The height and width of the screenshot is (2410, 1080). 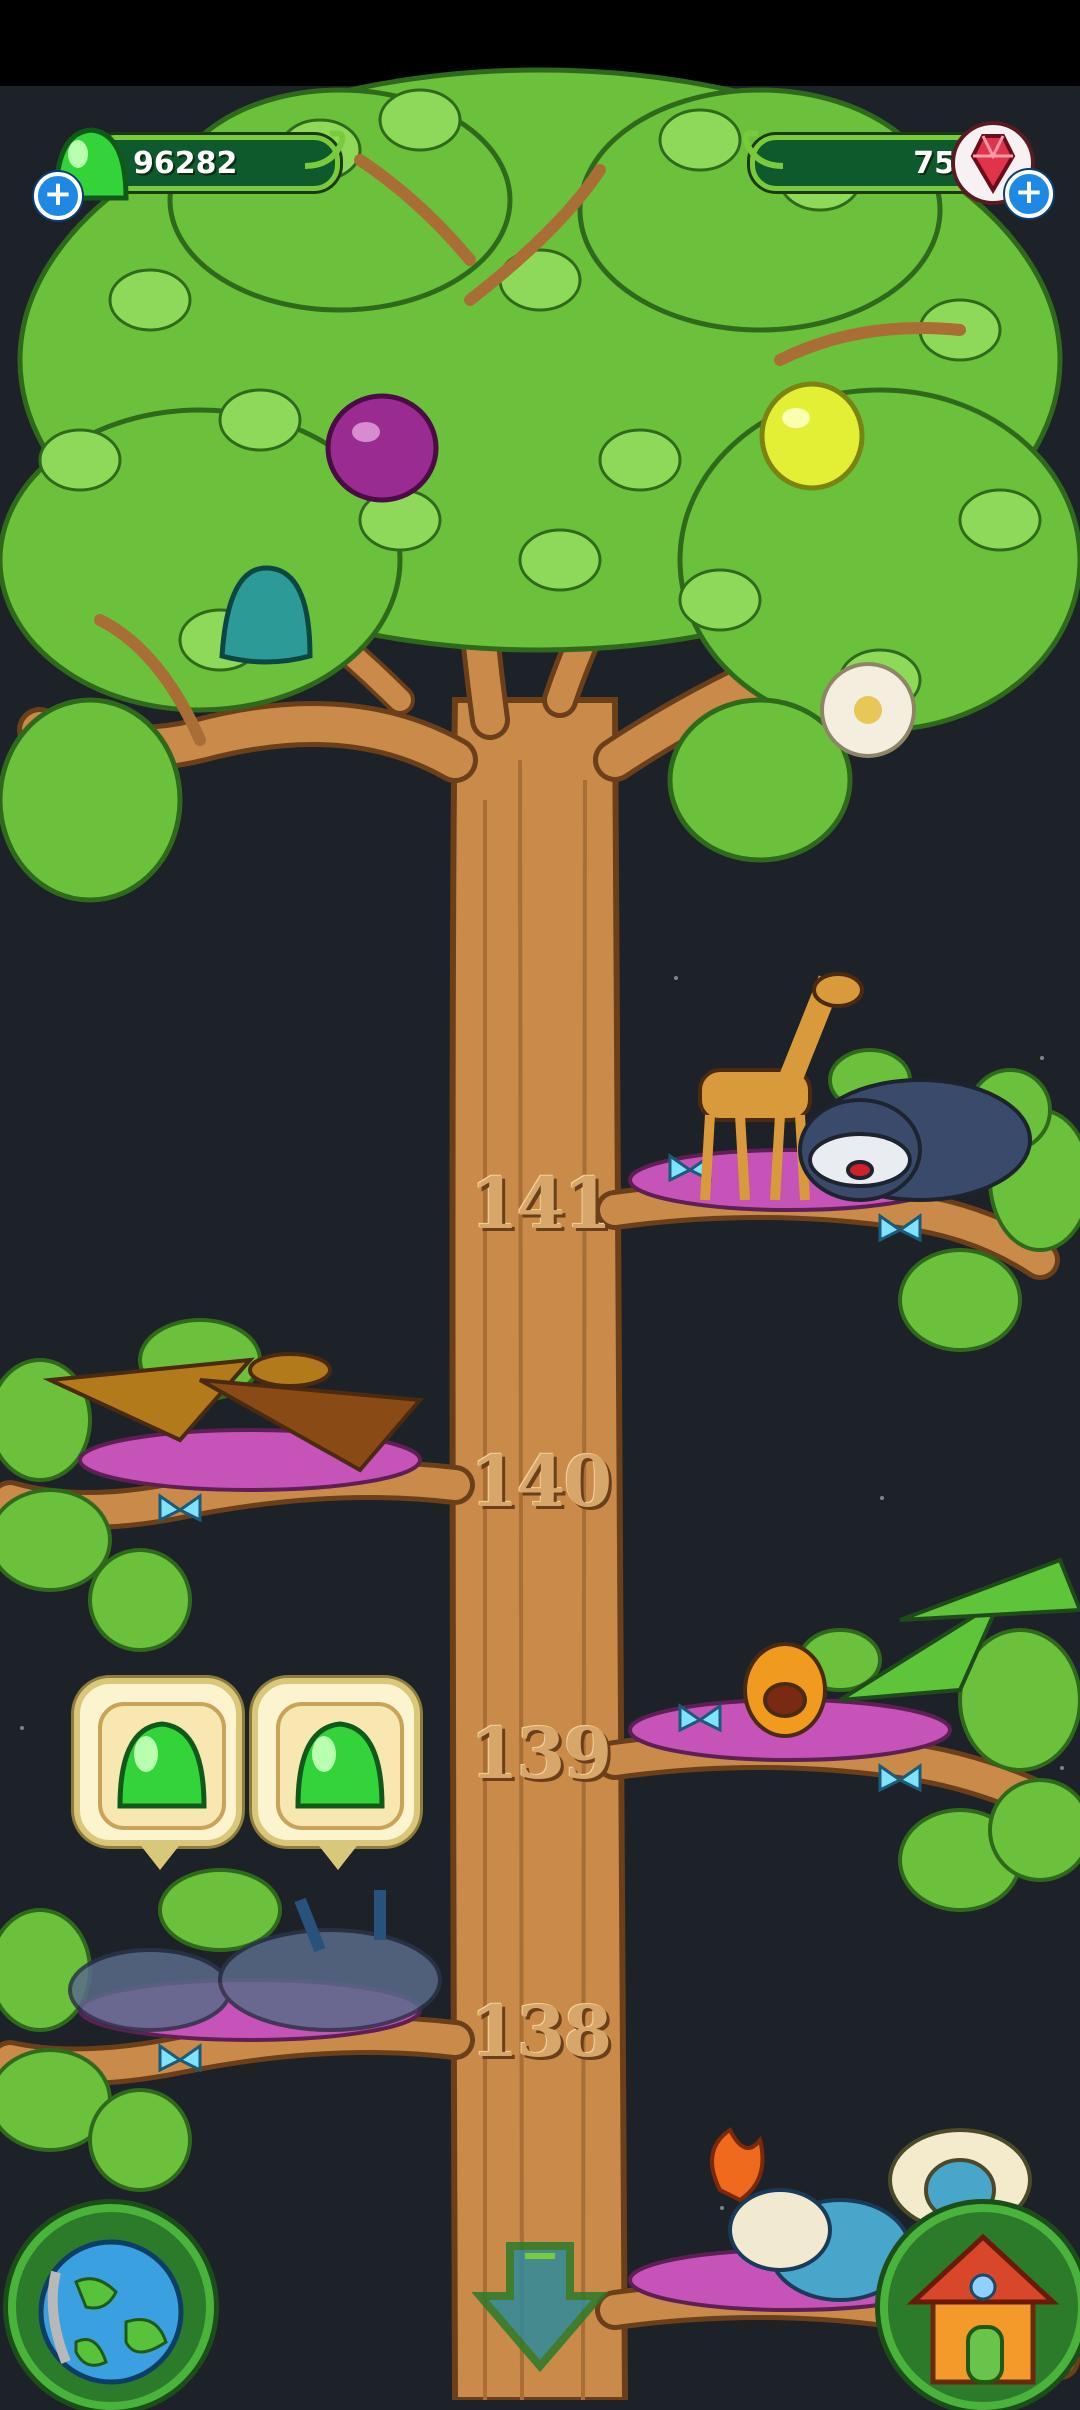 What do you see at coordinates (539, 1548) in the screenshot?
I see `tree-trunk` at bounding box center [539, 1548].